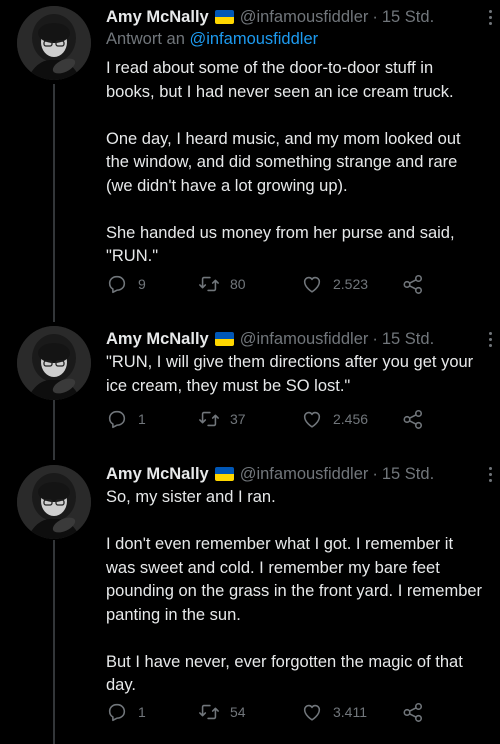  What do you see at coordinates (351, 284) in the screenshot?
I see `like-count: 2.523` at bounding box center [351, 284].